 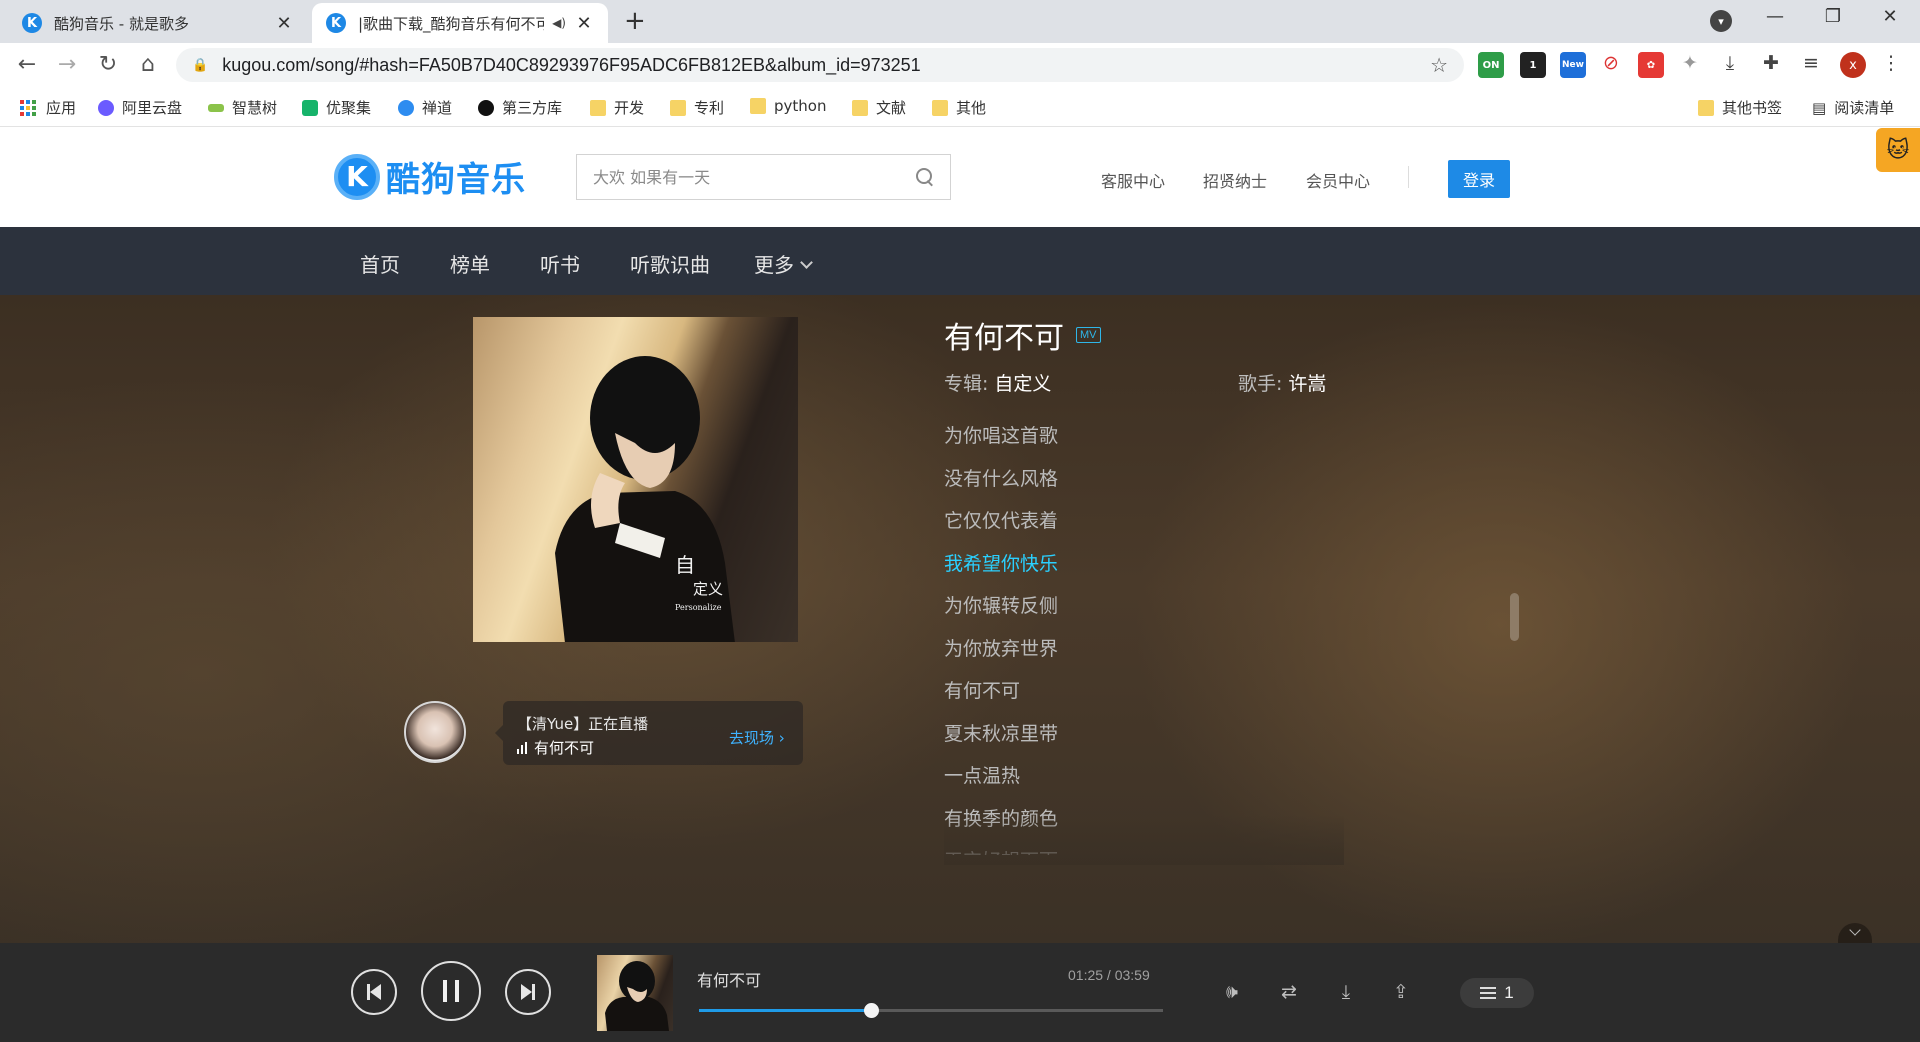 I want to click on extension-gray-icon: ✦, so click(x=1690, y=63).